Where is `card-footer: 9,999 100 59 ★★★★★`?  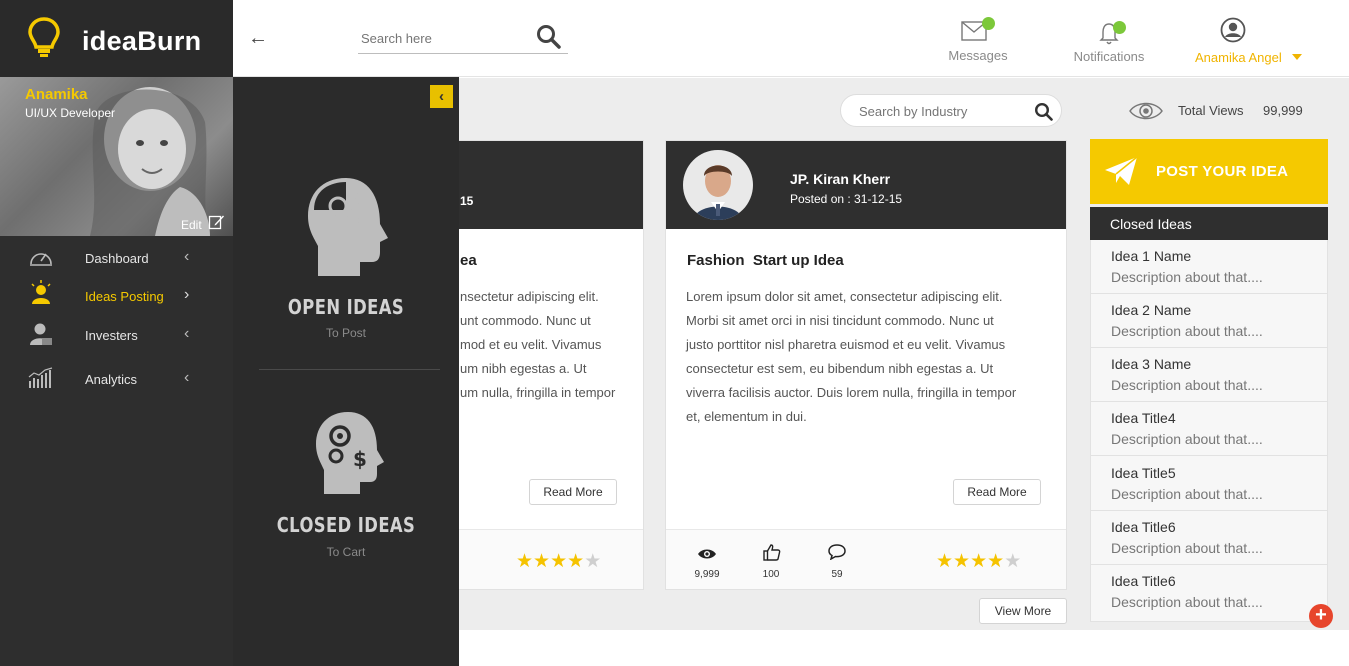 card-footer: 9,999 100 59 ★★★★★ is located at coordinates (866, 559).